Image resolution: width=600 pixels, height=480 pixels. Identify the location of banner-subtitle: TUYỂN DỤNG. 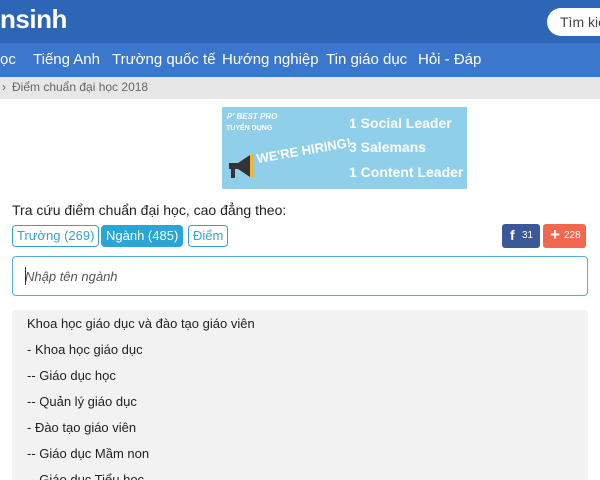
(249, 128).